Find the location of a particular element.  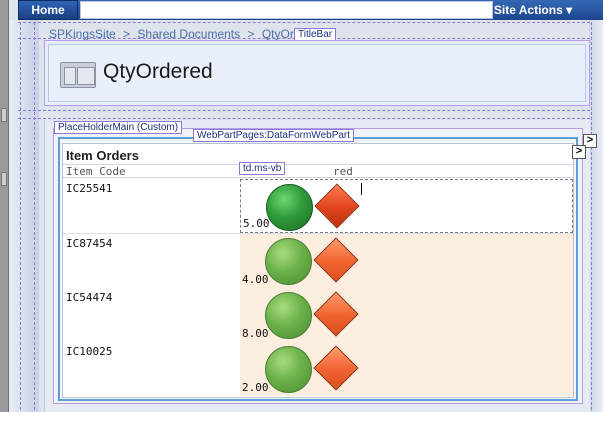

placeholder-main-tag: PlaceHolderMain (Custom) is located at coordinates (118, 127).